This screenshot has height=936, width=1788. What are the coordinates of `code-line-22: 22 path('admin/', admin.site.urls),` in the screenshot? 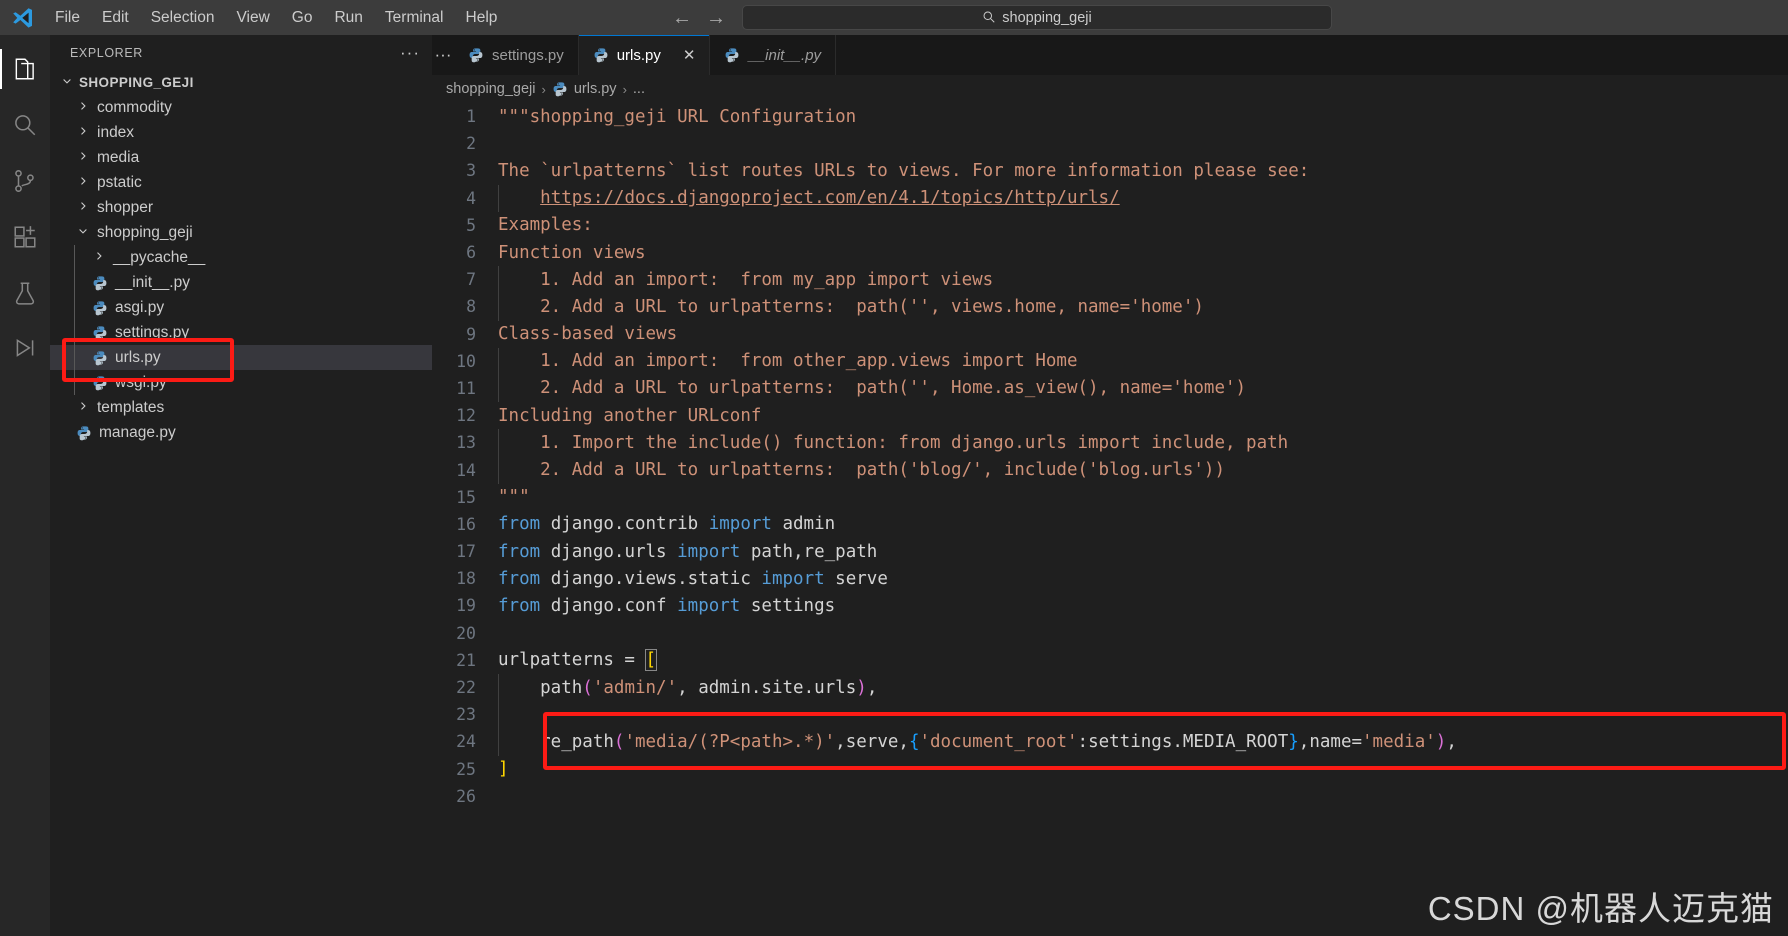 It's located at (1110, 687).